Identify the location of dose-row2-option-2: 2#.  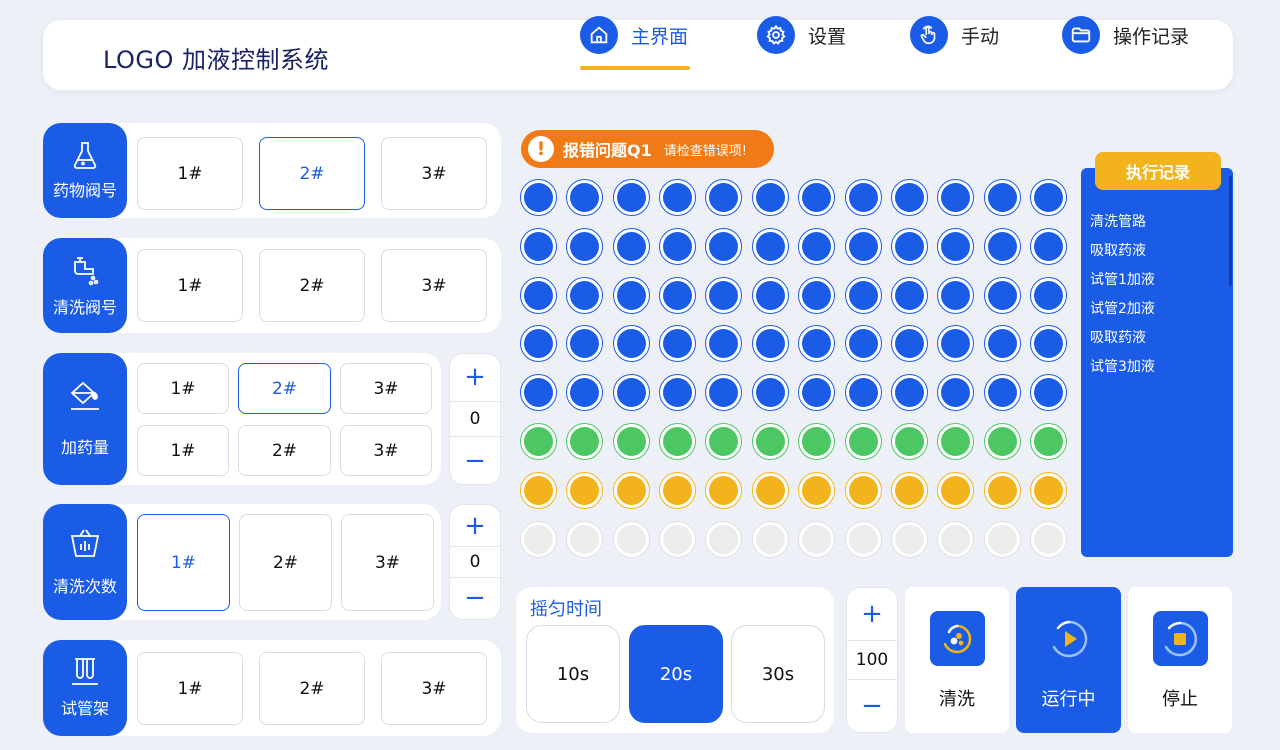
(284, 450).